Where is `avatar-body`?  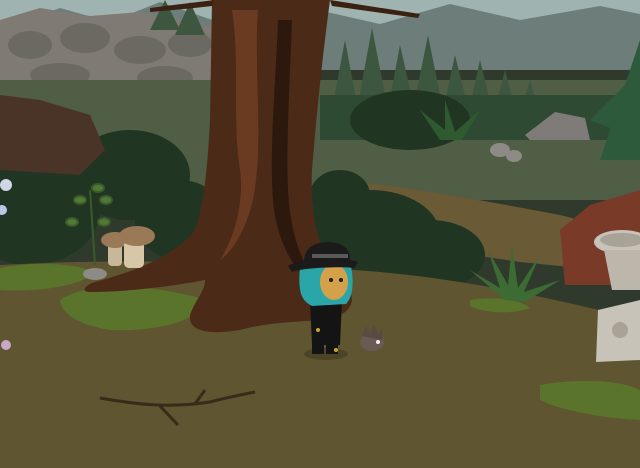 avatar-body is located at coordinates (326, 322).